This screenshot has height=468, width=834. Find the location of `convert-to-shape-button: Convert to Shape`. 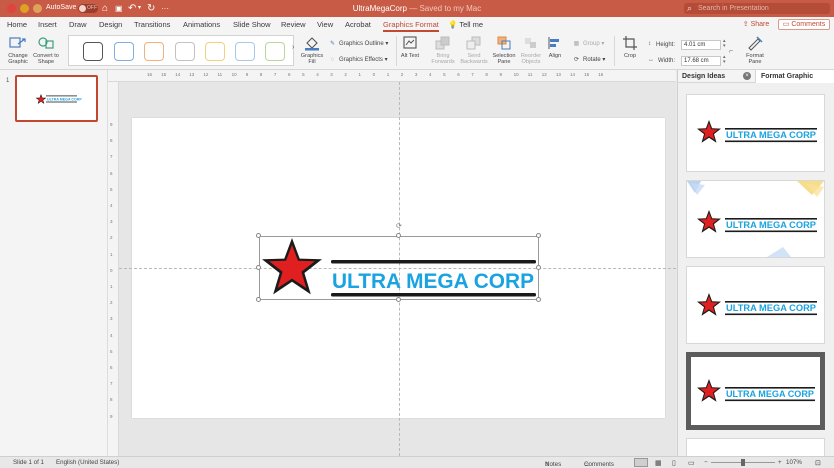

convert-to-shape-button: Convert to Shape is located at coordinates (46, 50).